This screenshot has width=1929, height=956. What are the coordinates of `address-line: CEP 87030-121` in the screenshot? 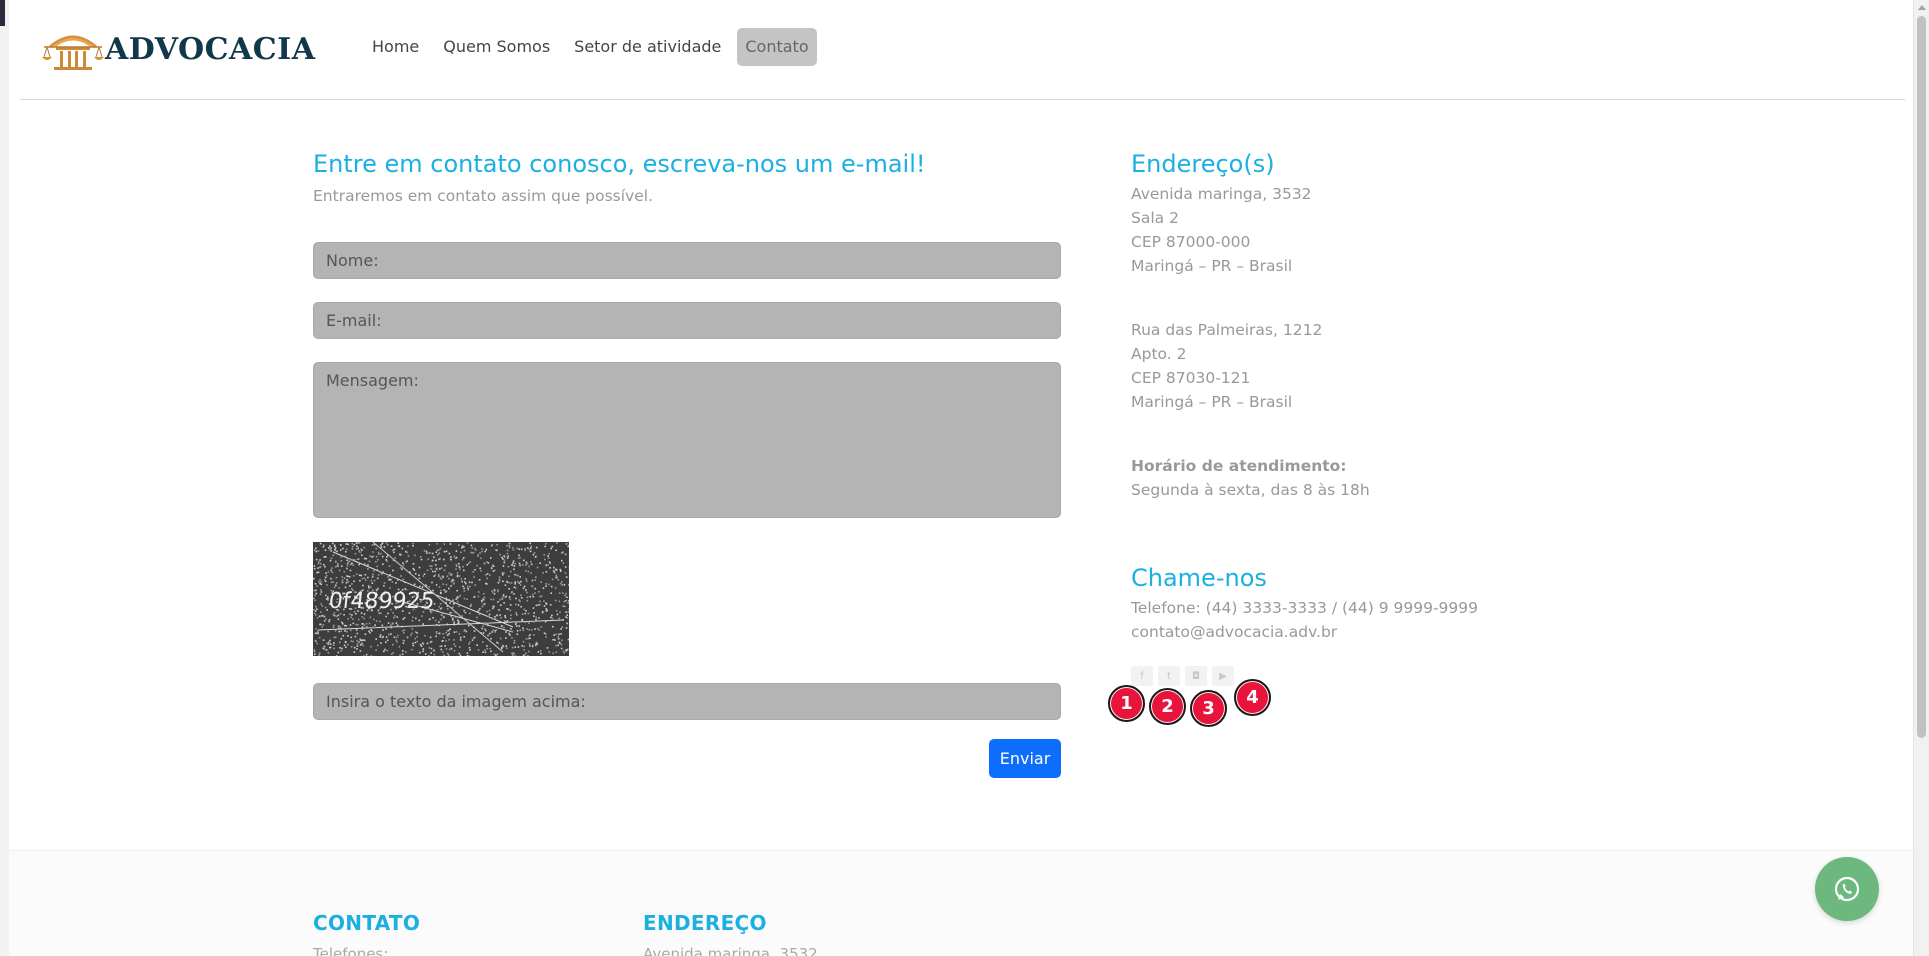 It's located at (1191, 378).